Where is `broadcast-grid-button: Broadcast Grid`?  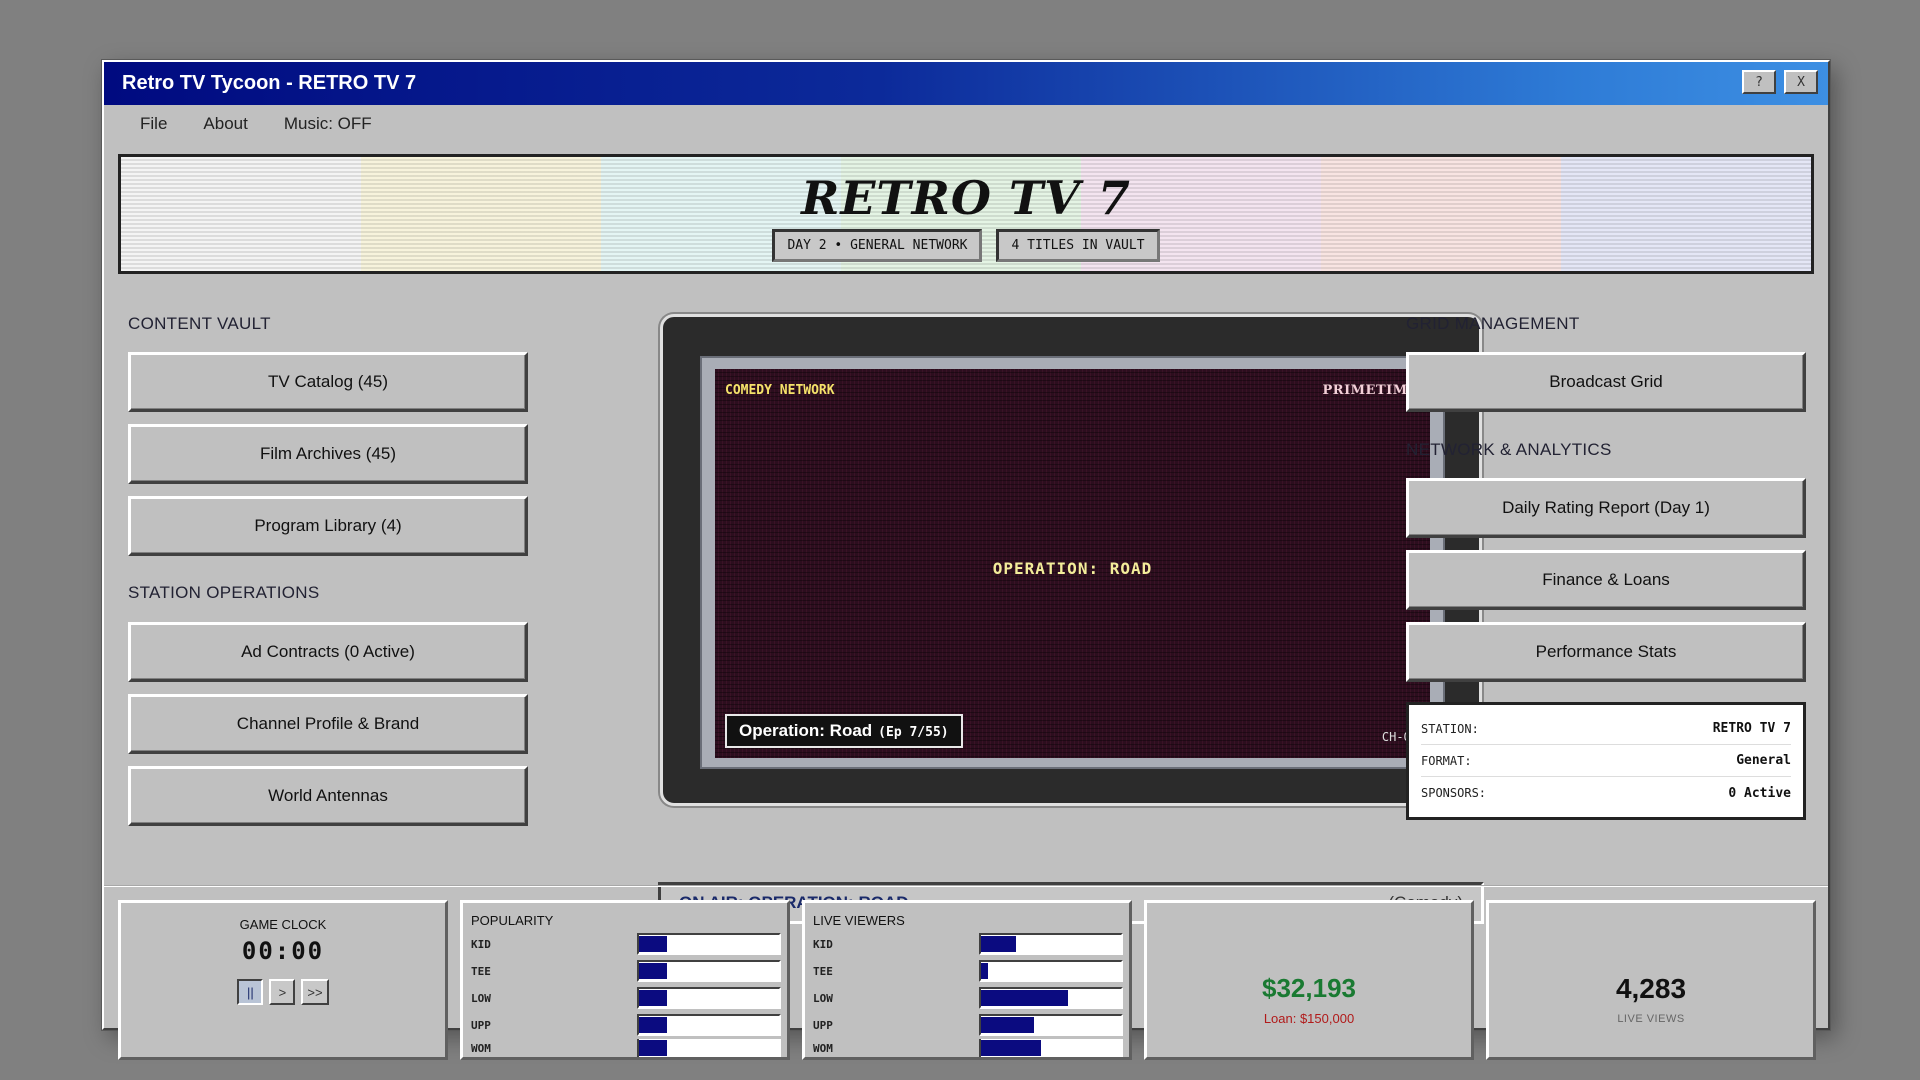 broadcast-grid-button: Broadcast Grid is located at coordinates (1606, 382).